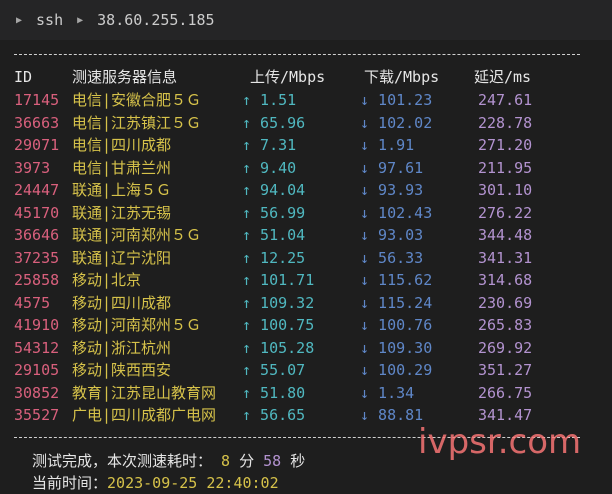 This screenshot has height=494, width=612. Describe the element at coordinates (392, 257) in the screenshot. I see `cell-download: ↓ 56.33` at that location.